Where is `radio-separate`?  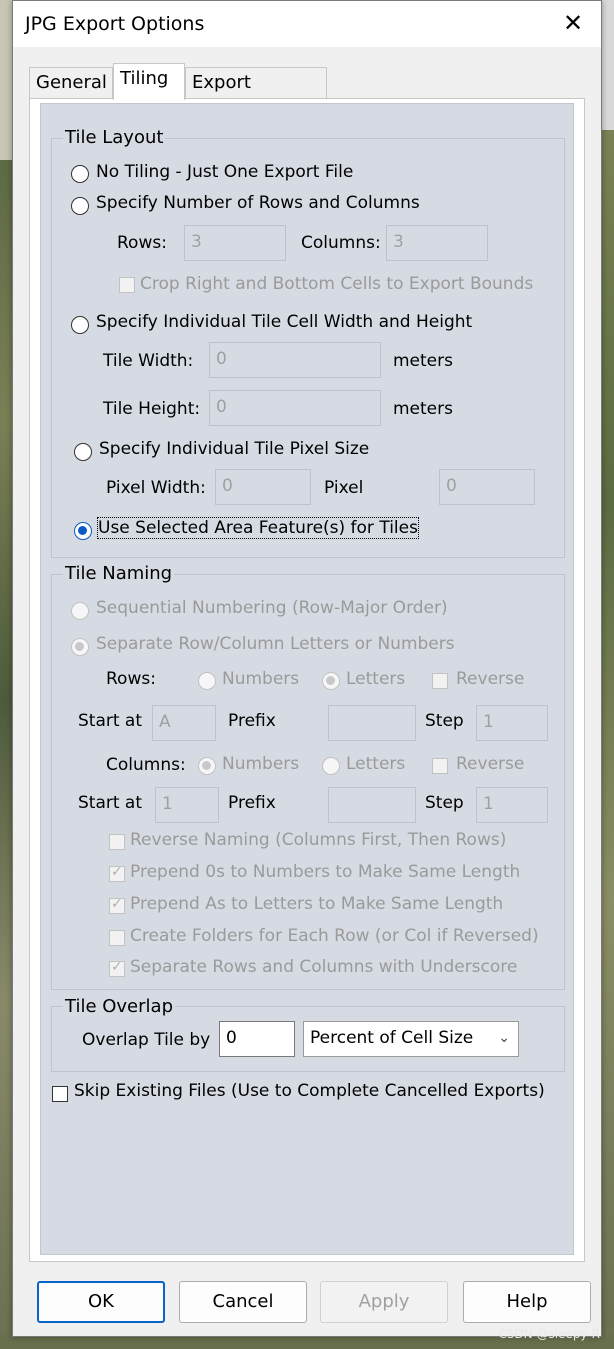
radio-separate is located at coordinates (80, 647).